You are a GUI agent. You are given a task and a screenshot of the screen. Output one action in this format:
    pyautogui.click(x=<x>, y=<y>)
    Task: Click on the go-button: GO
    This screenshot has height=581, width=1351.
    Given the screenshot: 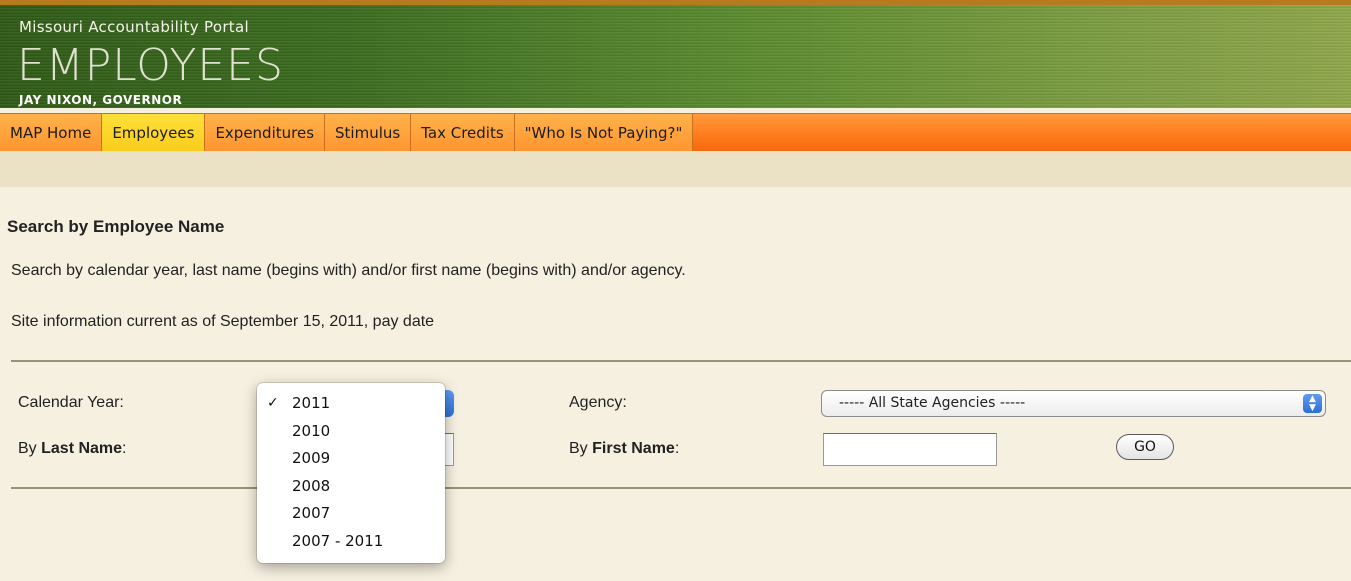 What is the action you would take?
    pyautogui.click(x=1145, y=447)
    